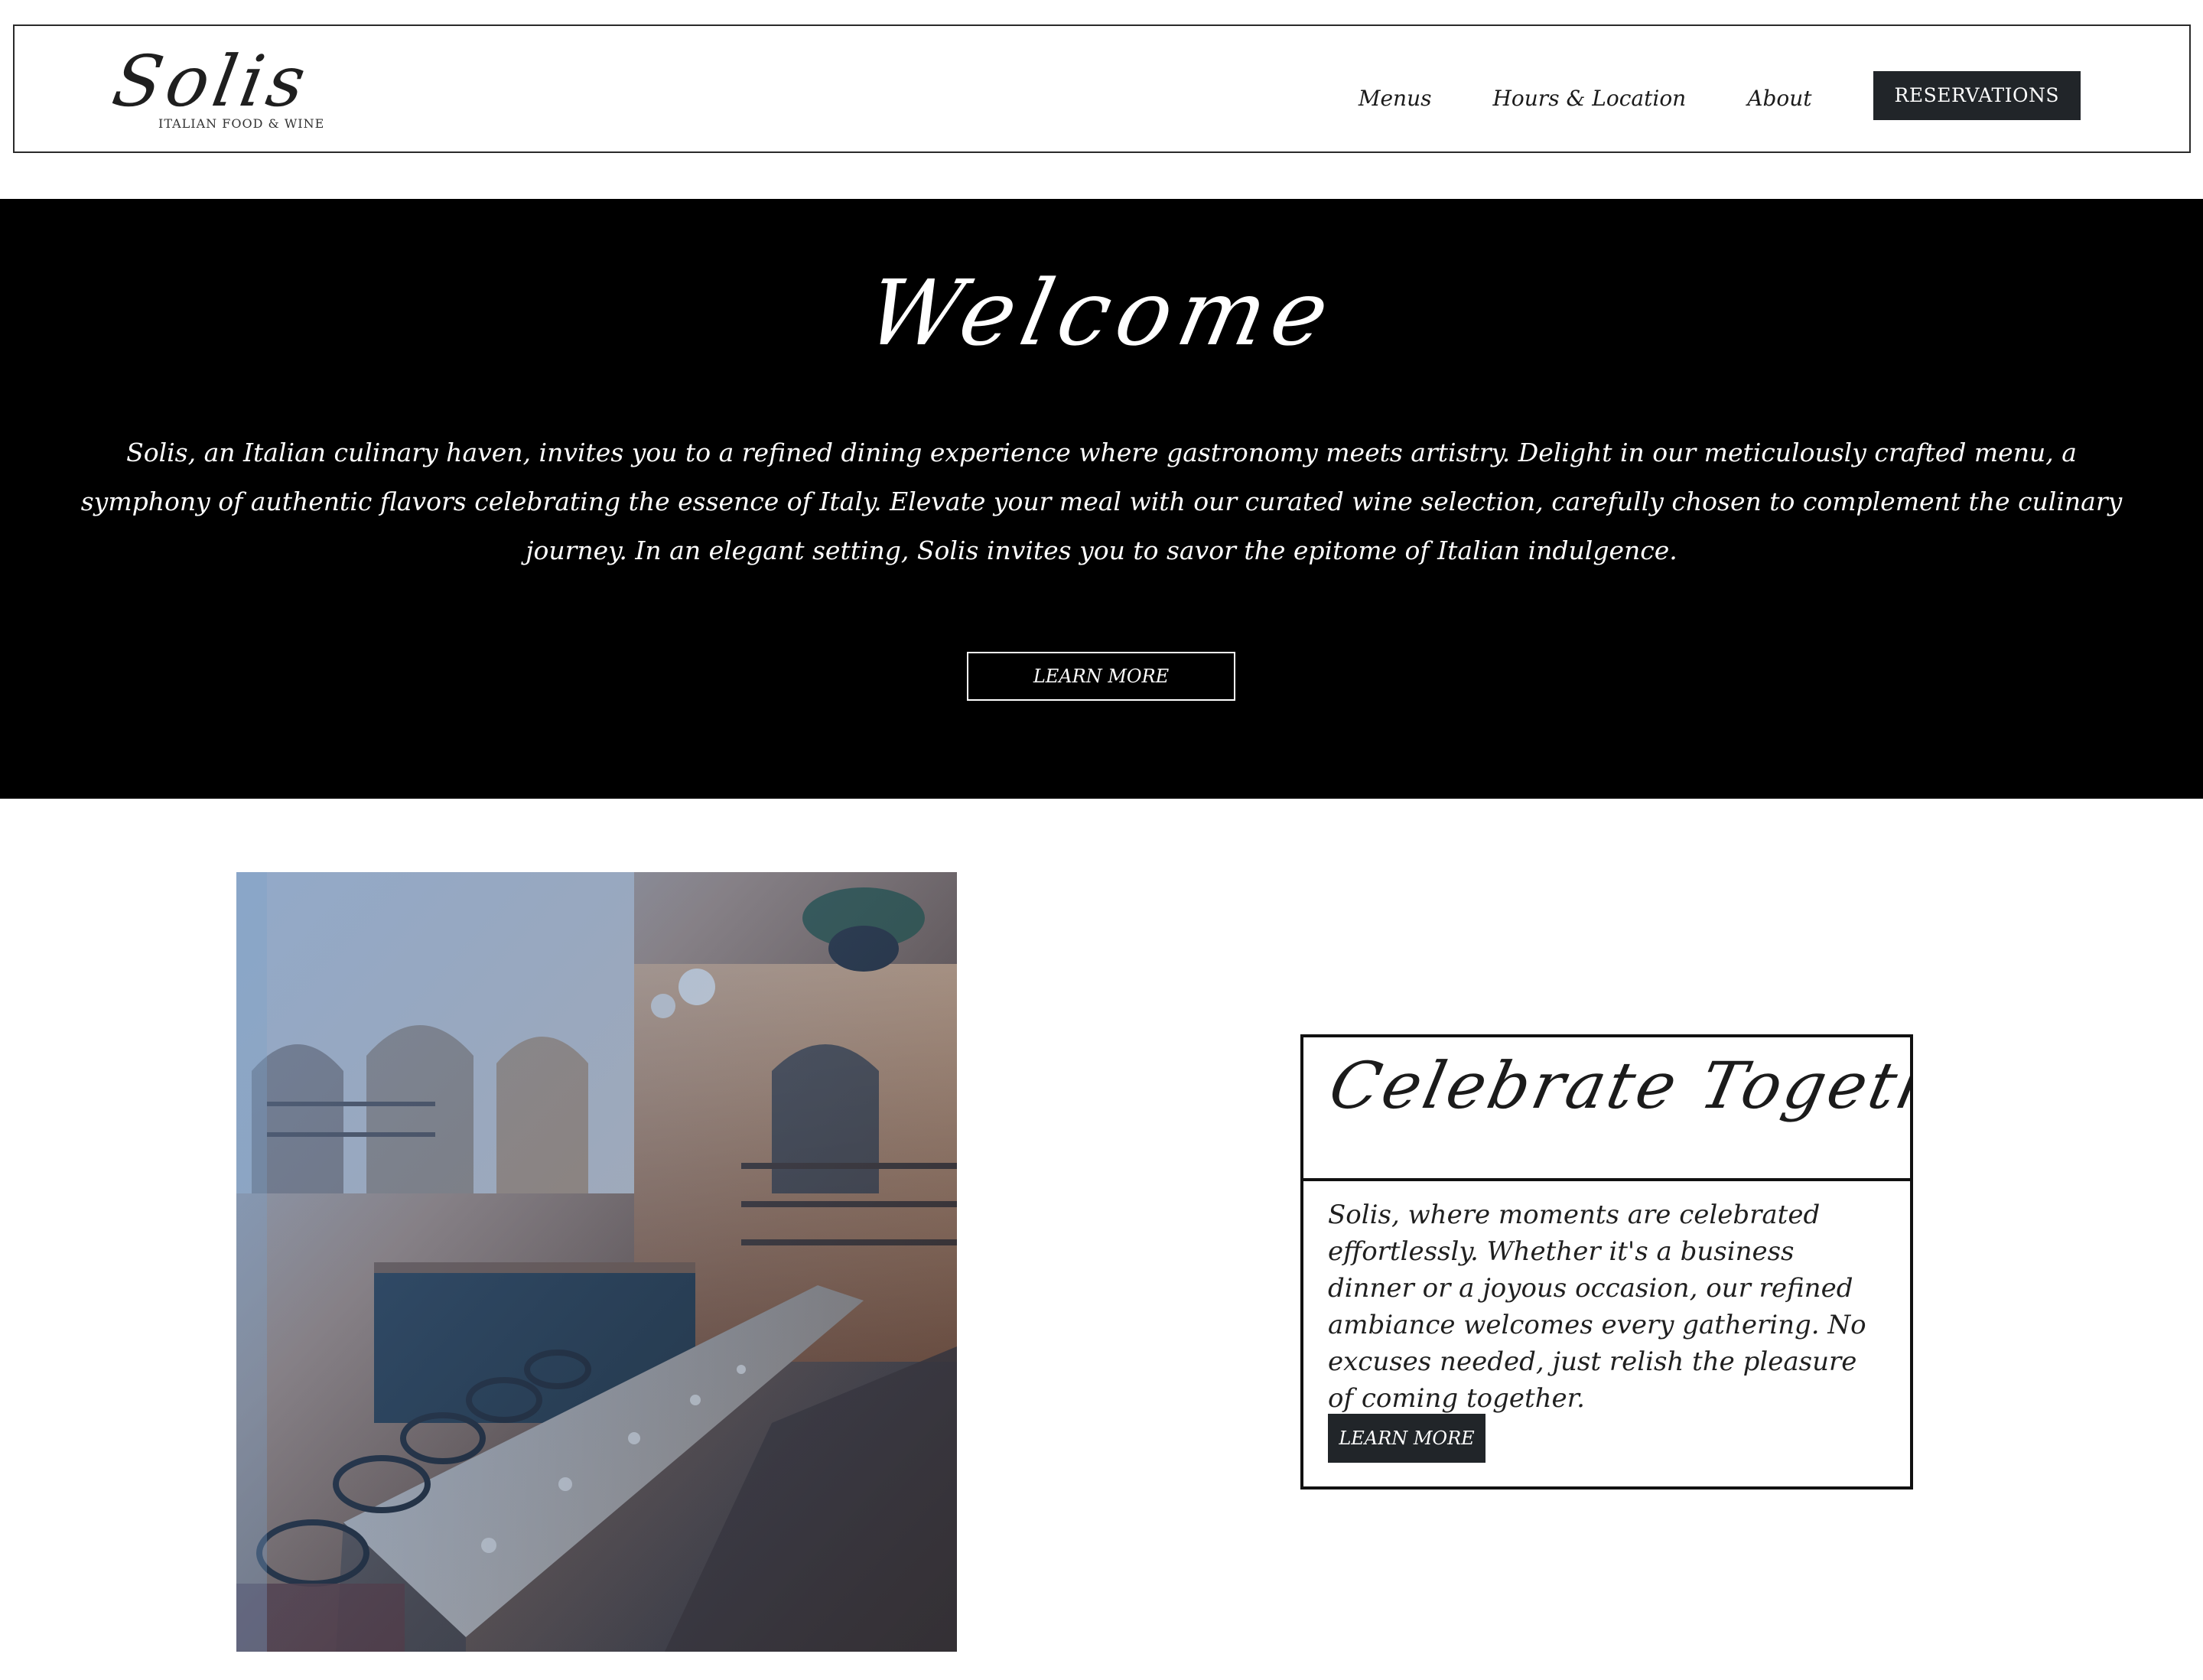 The image size is (2203, 1680). What do you see at coordinates (1977, 95) in the screenshot?
I see `reservations-button: RESERVATIONS` at bounding box center [1977, 95].